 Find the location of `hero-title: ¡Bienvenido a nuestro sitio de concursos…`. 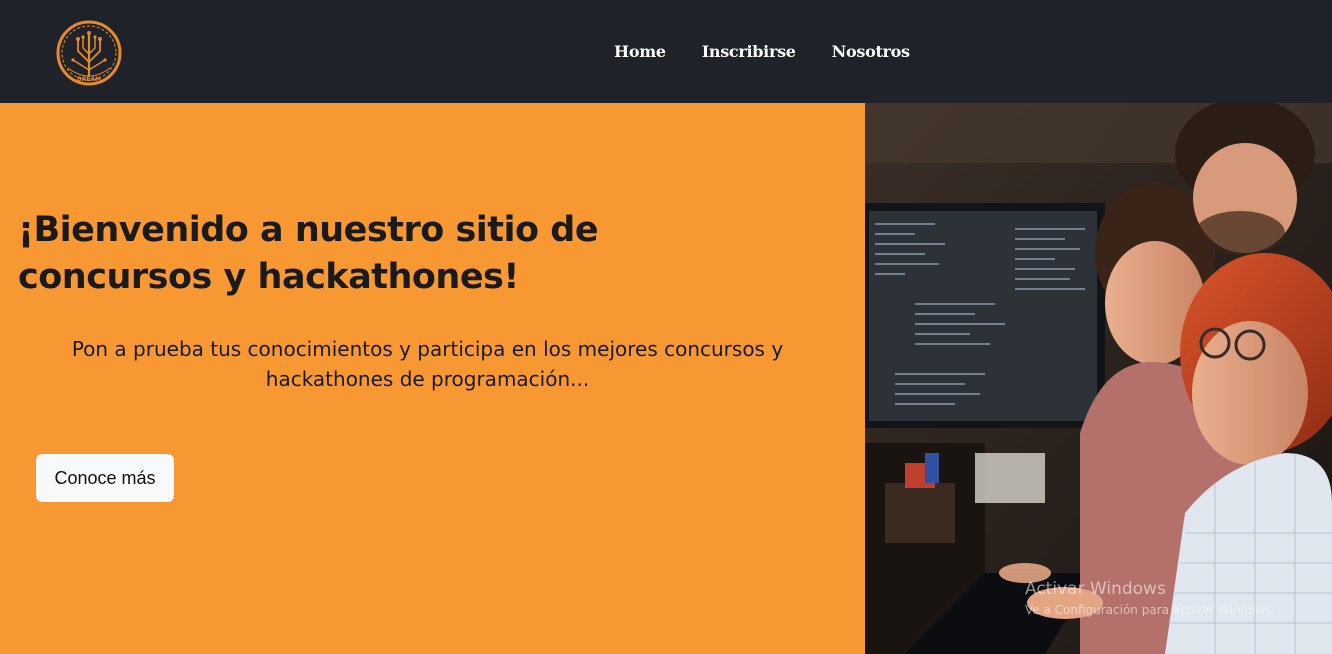

hero-title: ¡Bienvenido a nuestro sitio de concursos… is located at coordinates (308, 253).